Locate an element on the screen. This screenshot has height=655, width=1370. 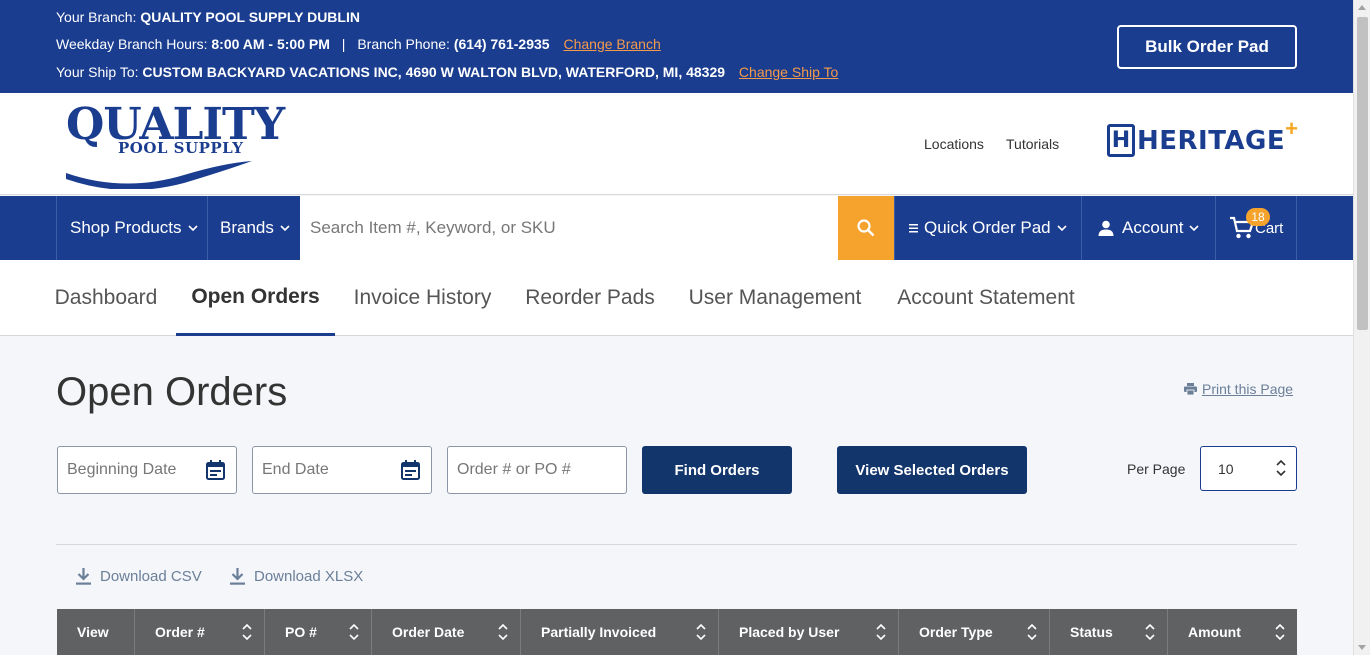
tab-open-orders: Open Orders is located at coordinates (255, 298).